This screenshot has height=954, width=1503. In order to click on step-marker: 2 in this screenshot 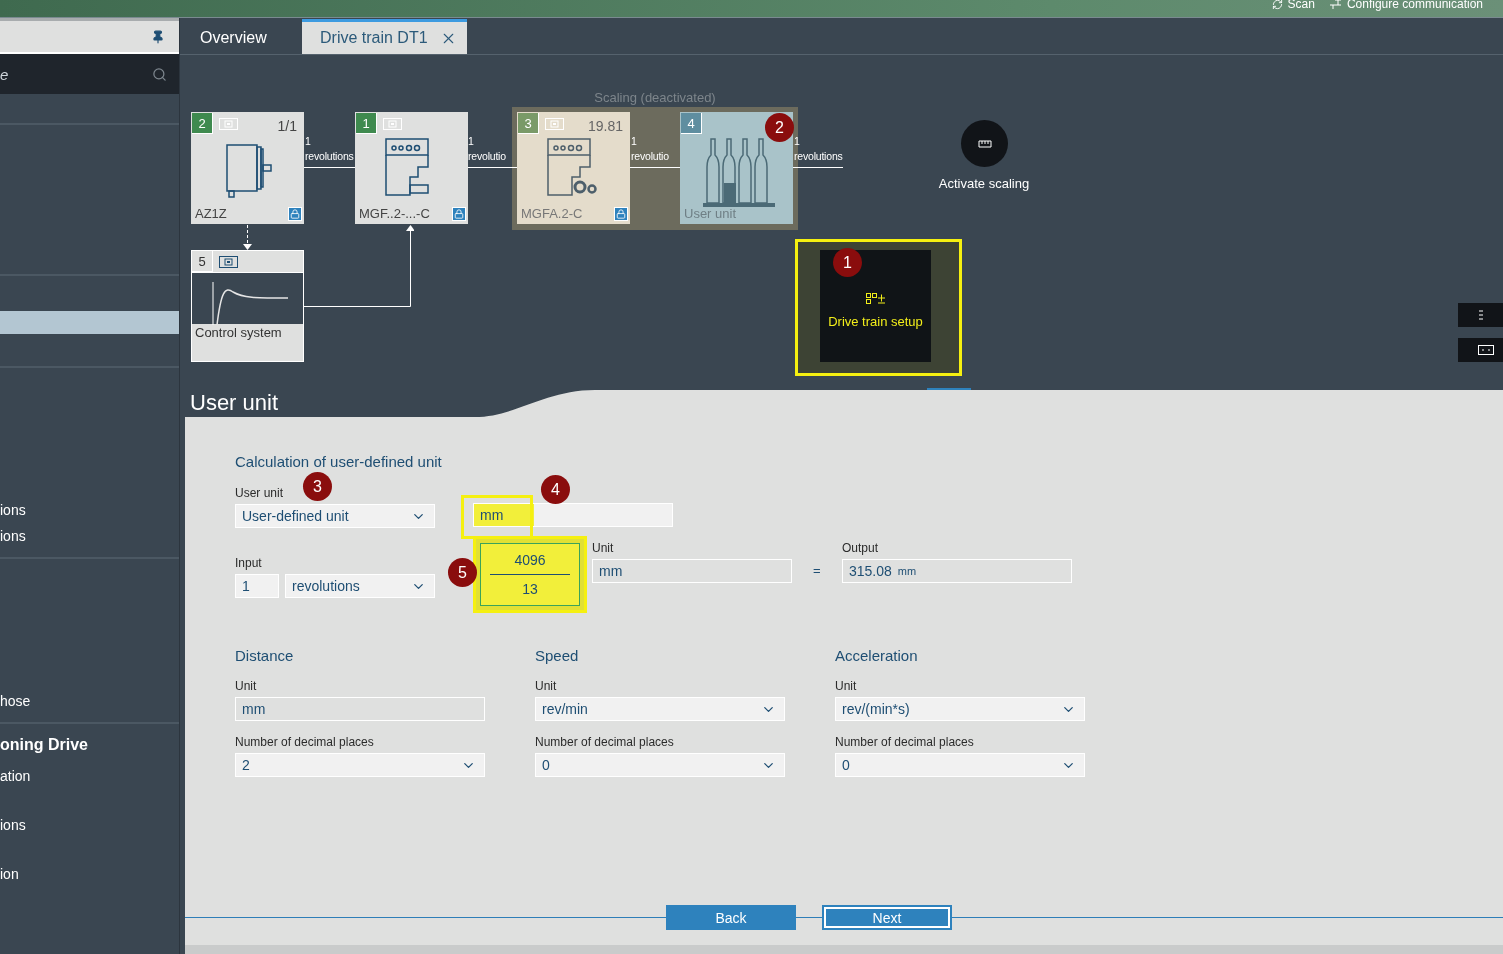, I will do `click(779, 127)`.